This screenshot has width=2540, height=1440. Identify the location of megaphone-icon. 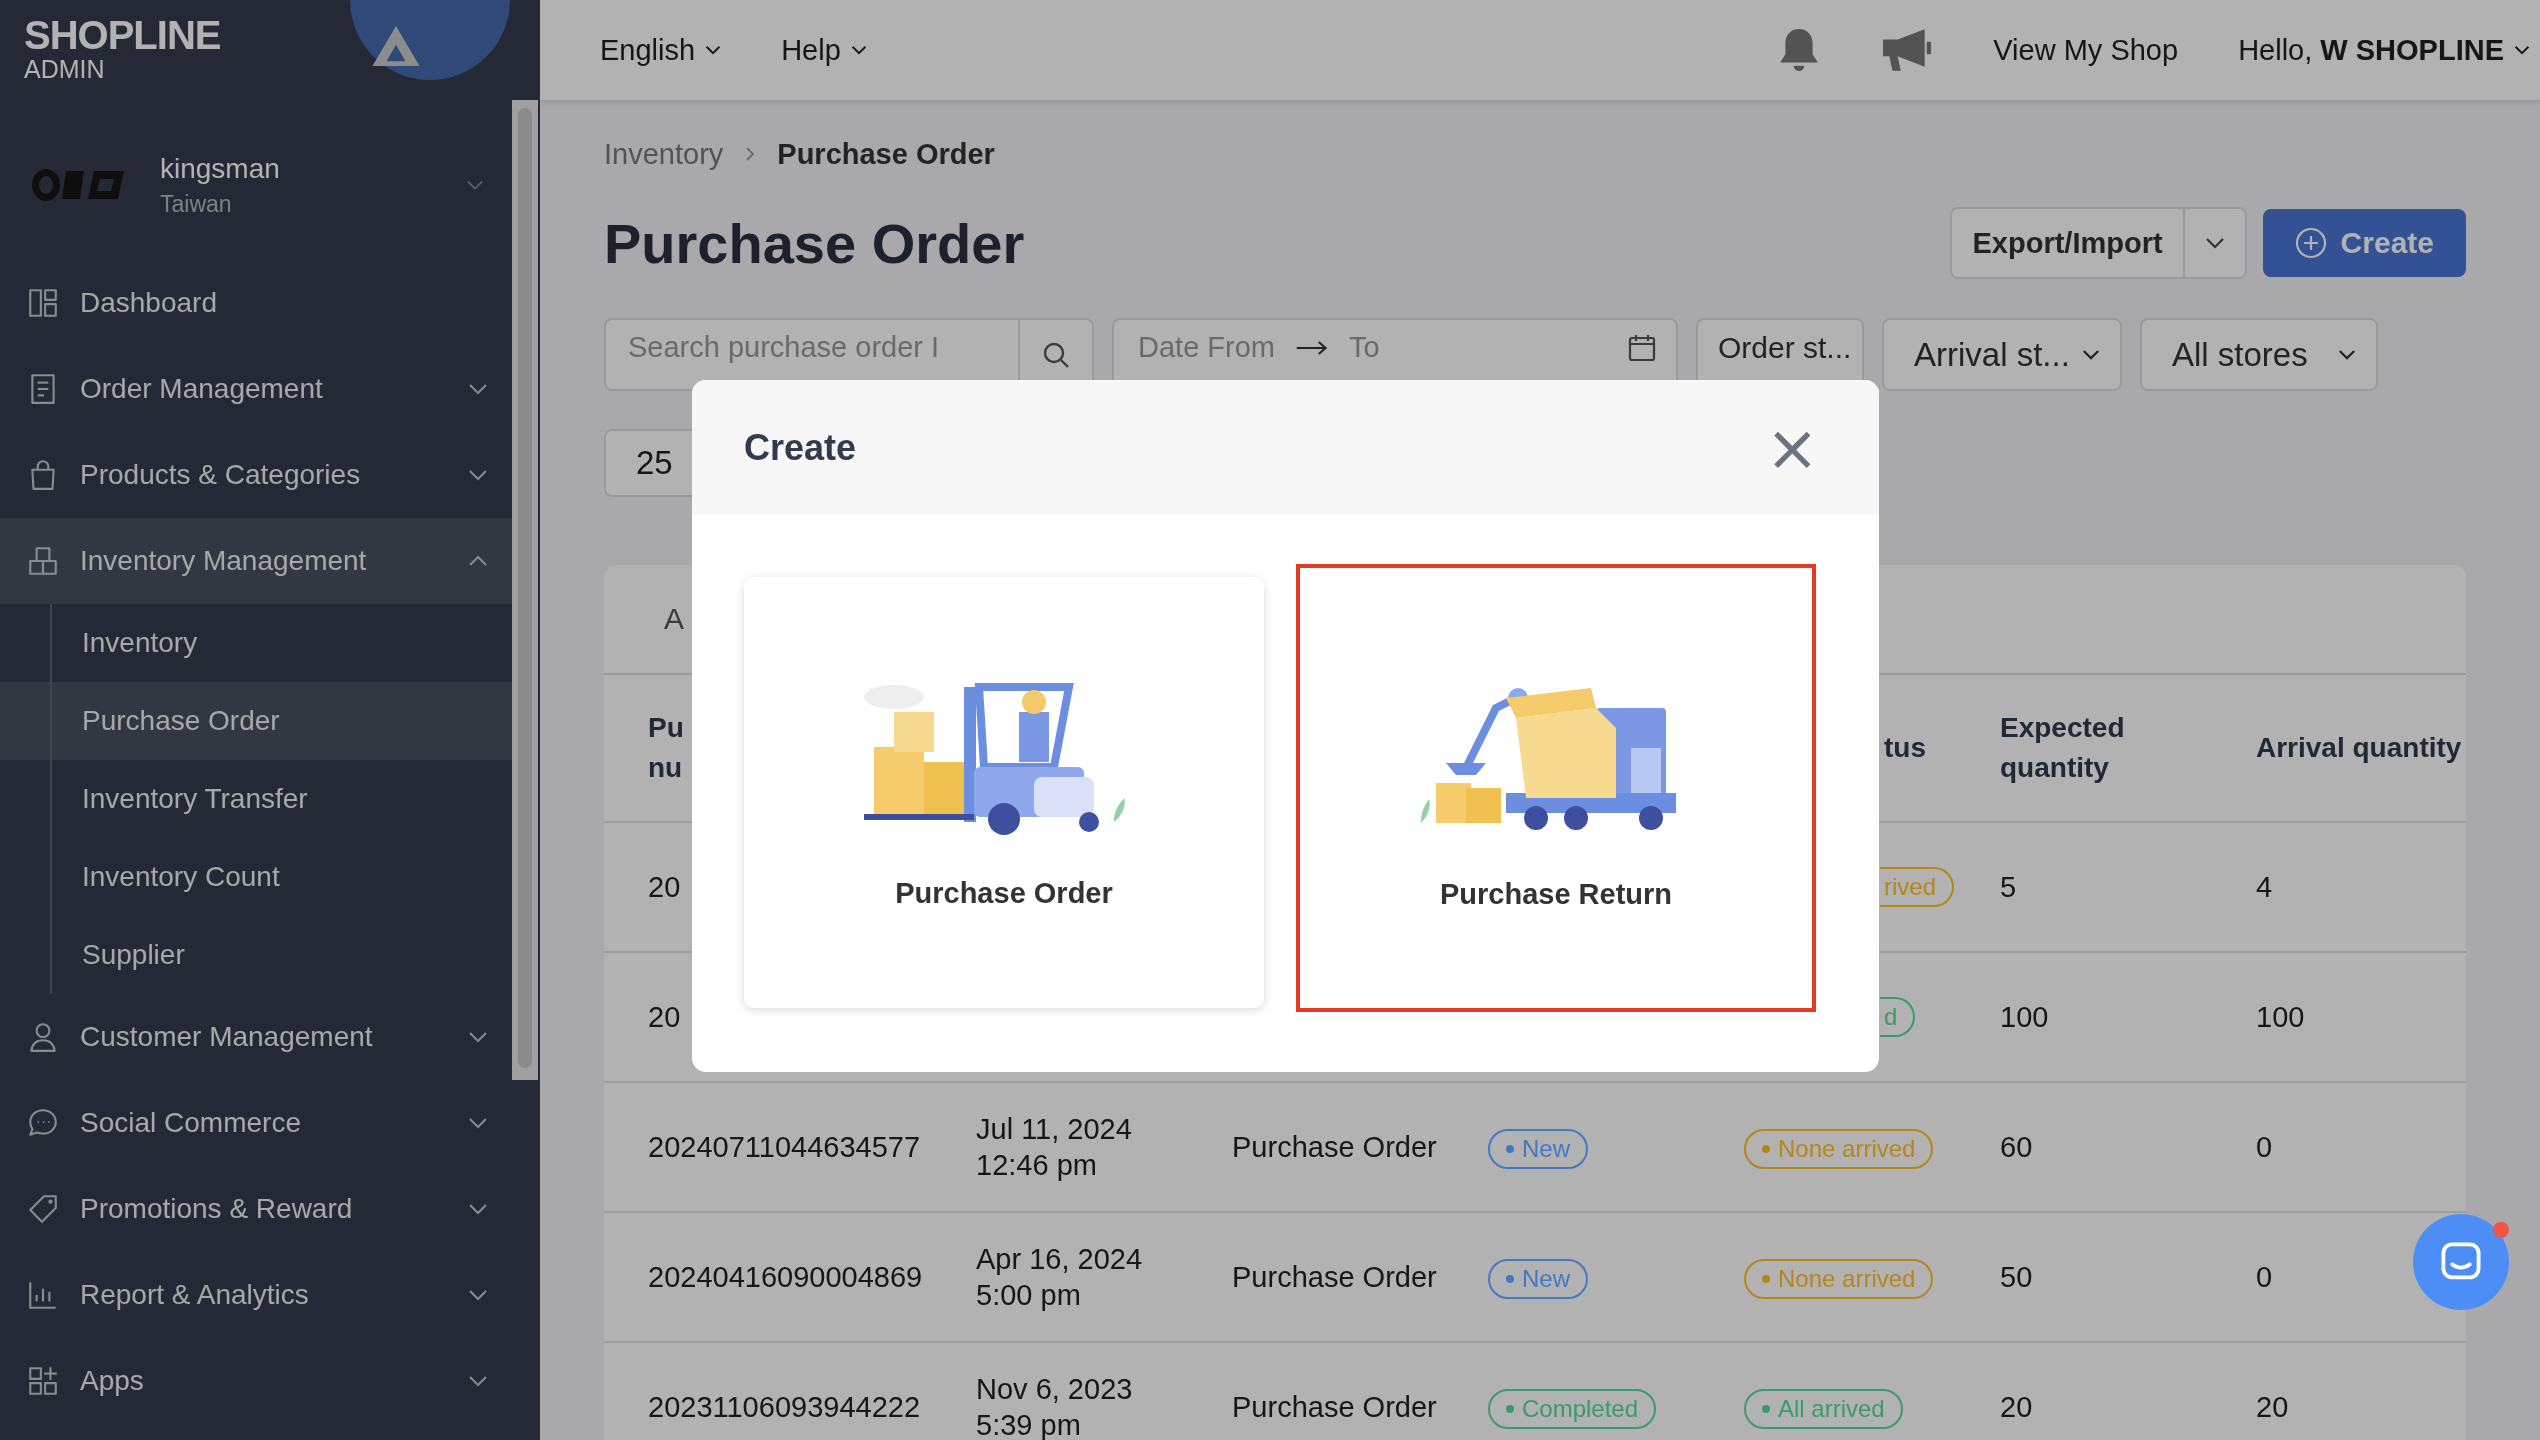
(1907, 50).